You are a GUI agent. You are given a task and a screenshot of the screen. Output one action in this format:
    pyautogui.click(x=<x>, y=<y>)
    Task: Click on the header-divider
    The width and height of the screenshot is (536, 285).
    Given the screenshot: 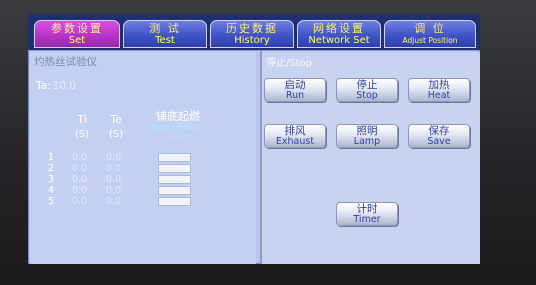 What is the action you would take?
    pyautogui.click(x=254, y=50)
    